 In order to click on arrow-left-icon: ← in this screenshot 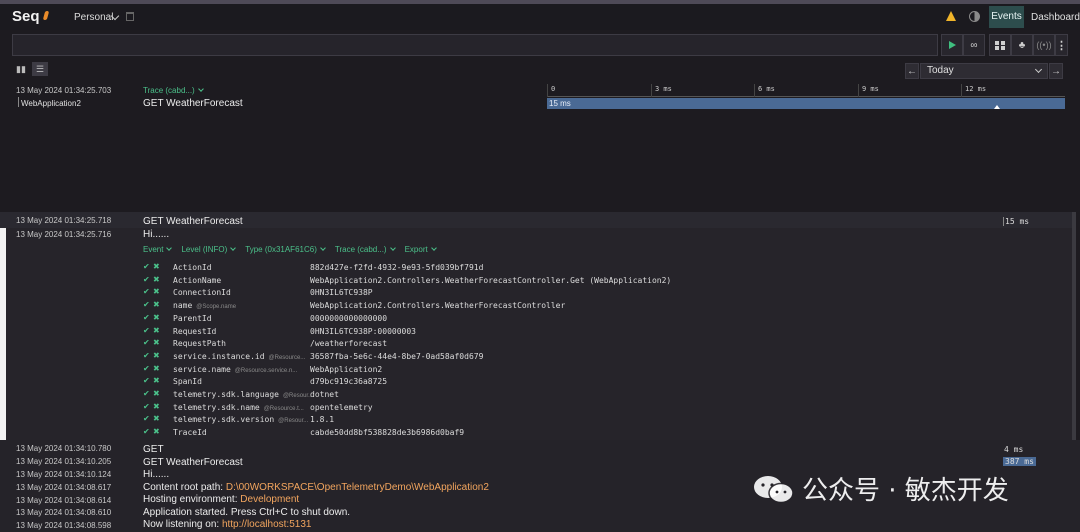, I will do `click(912, 71)`.